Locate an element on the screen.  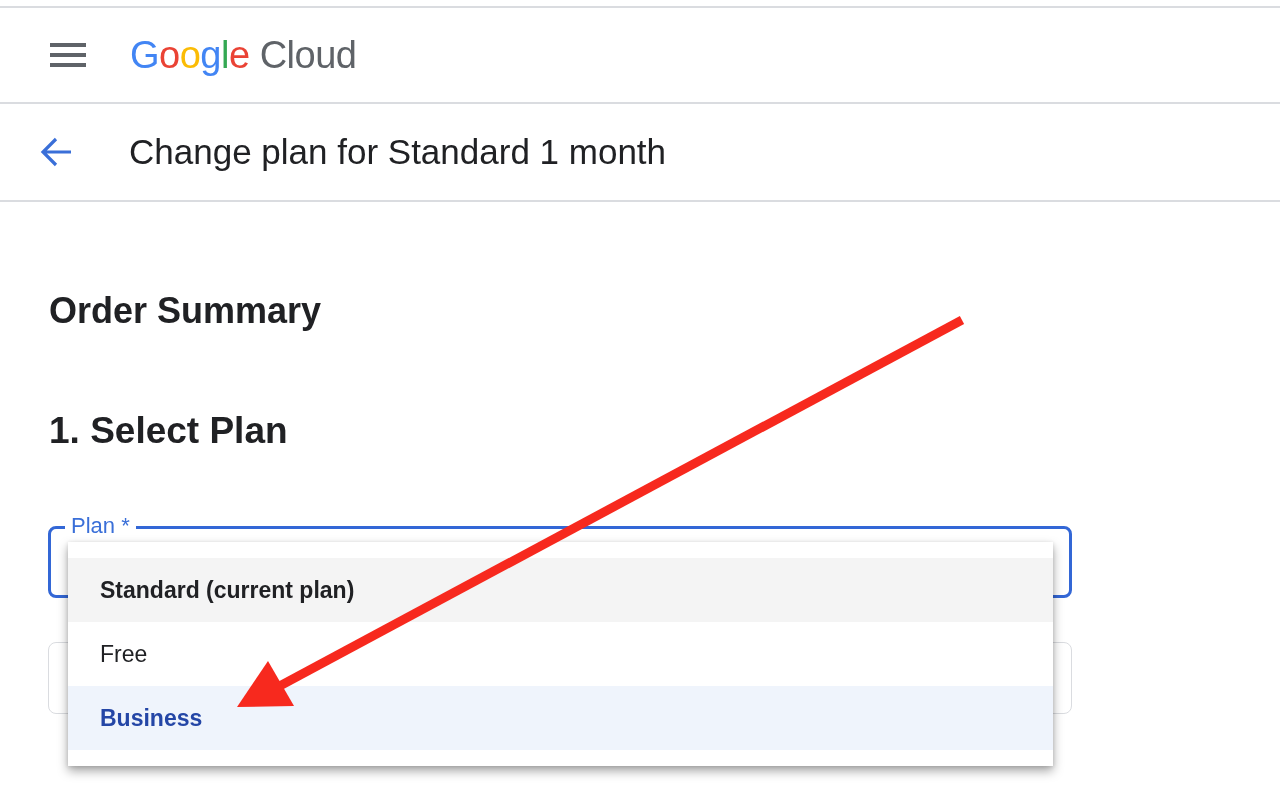
back-arrow-icon is located at coordinates (56, 152).